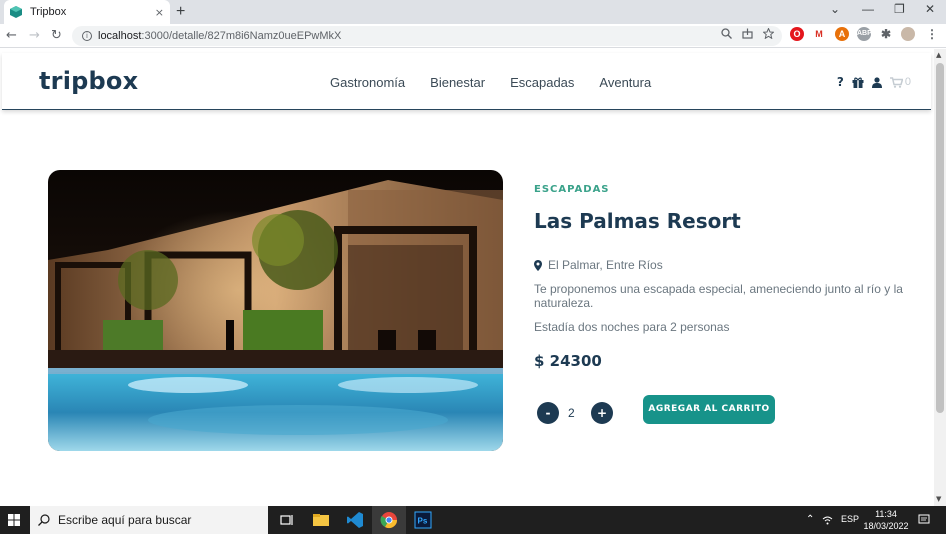 This screenshot has height=534, width=946. Describe the element at coordinates (602, 413) in the screenshot. I see `increase-quantity-button: +` at that location.